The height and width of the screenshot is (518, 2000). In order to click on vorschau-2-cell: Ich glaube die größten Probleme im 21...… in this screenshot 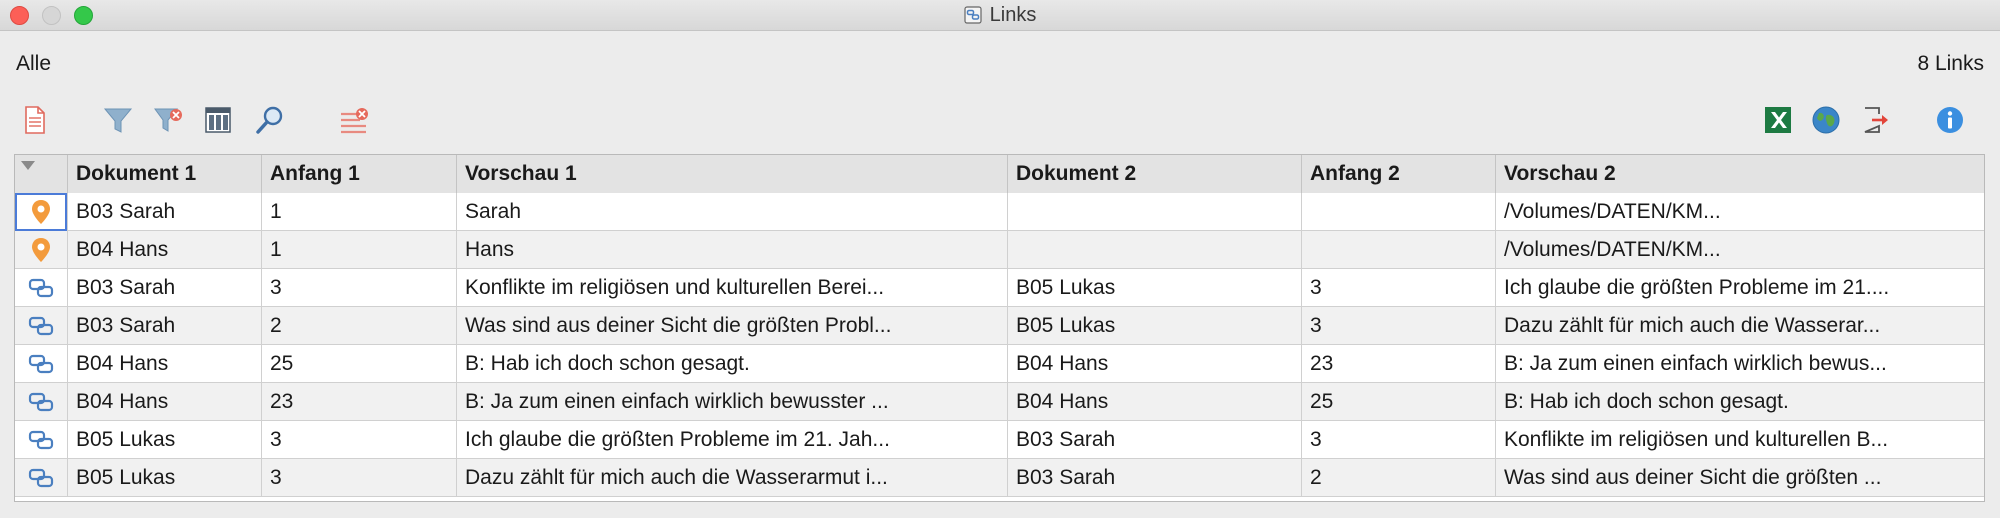, I will do `click(1697, 287)`.